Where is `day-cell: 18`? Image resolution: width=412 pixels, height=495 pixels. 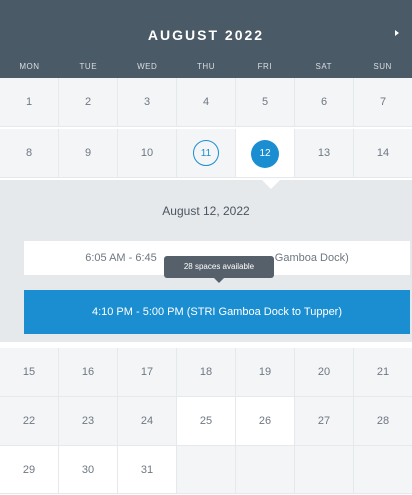 day-cell: 18 is located at coordinates (206, 372).